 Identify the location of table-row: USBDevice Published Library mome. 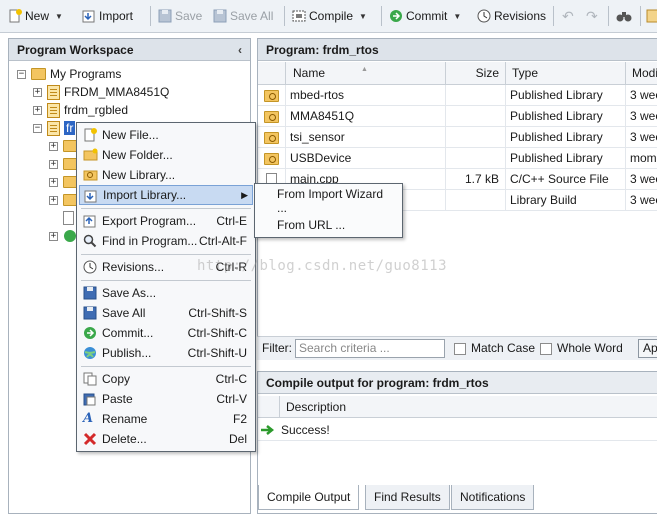
(457, 158).